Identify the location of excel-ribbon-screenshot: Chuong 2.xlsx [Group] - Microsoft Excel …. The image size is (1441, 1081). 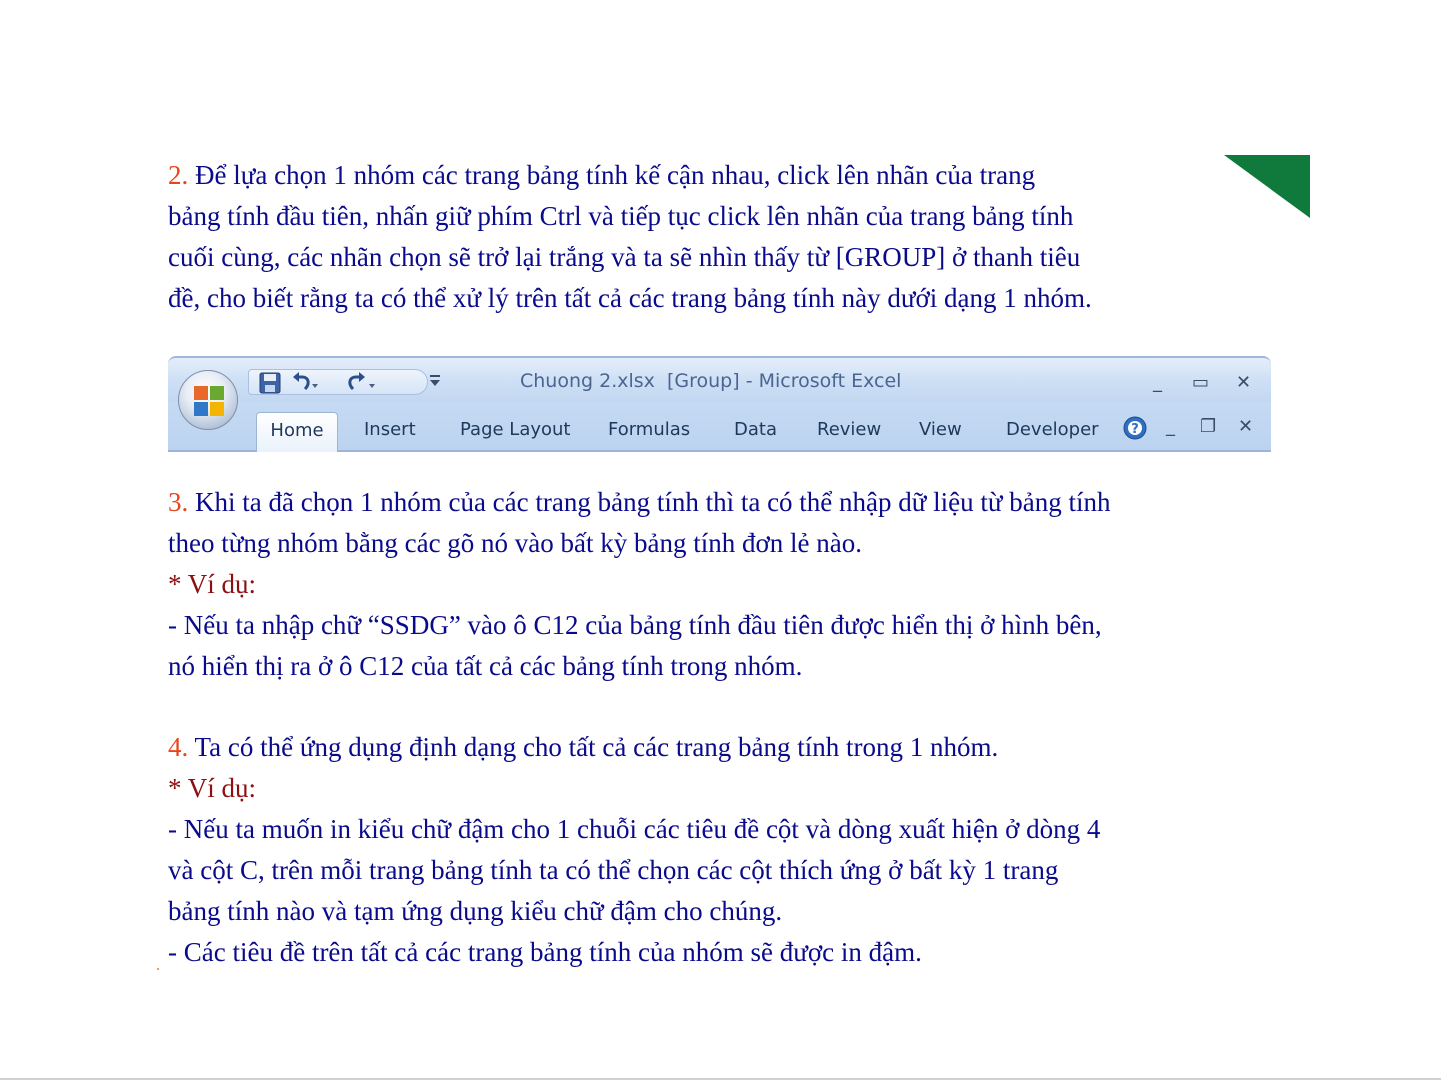
(719, 404).